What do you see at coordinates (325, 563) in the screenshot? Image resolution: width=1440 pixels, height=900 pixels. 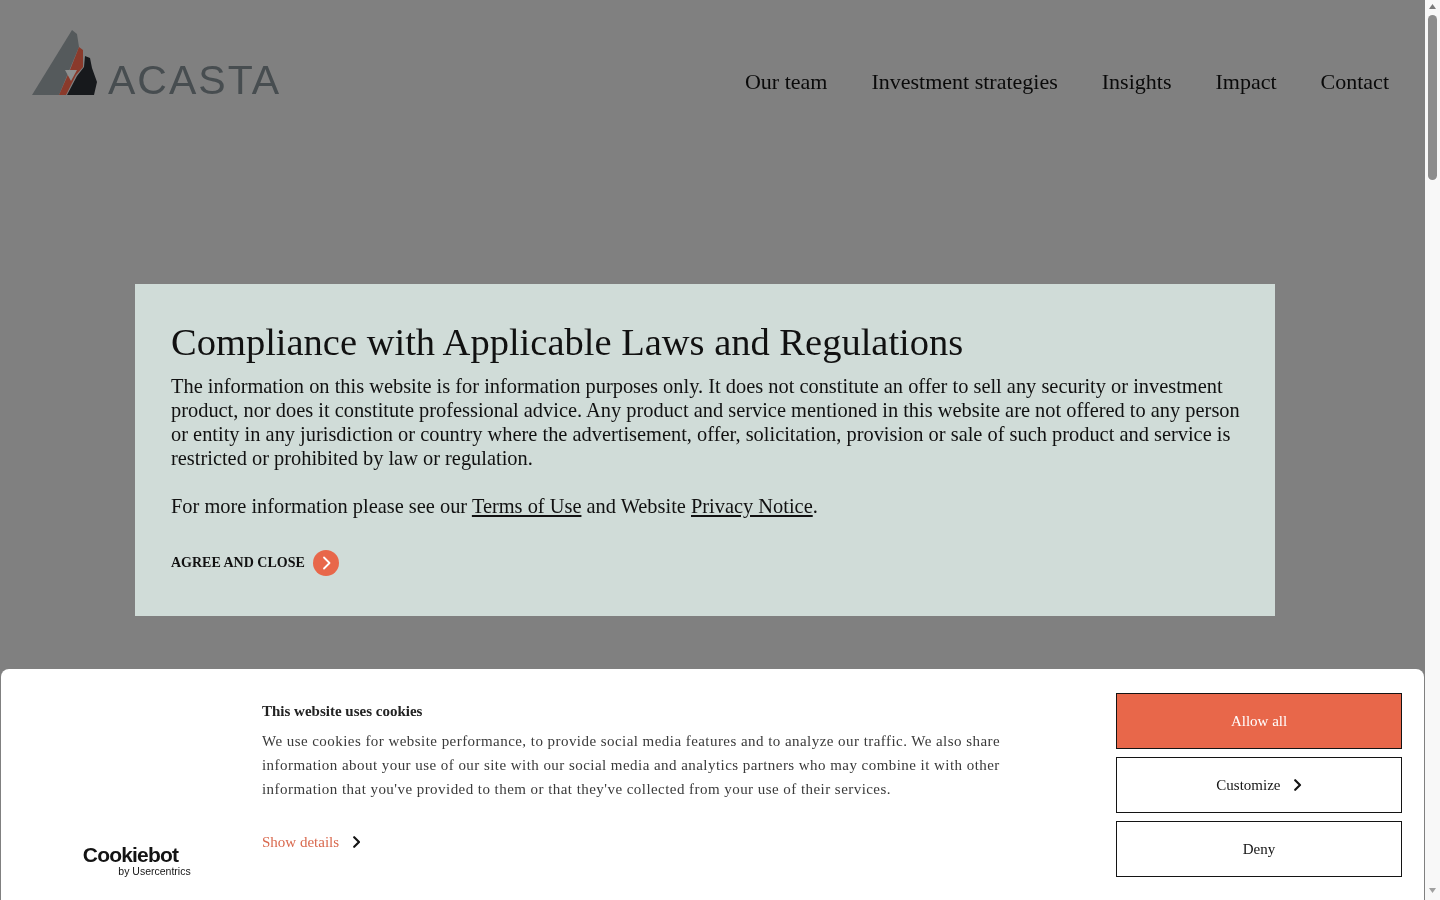 I see `chevron-right-circle-icon` at bounding box center [325, 563].